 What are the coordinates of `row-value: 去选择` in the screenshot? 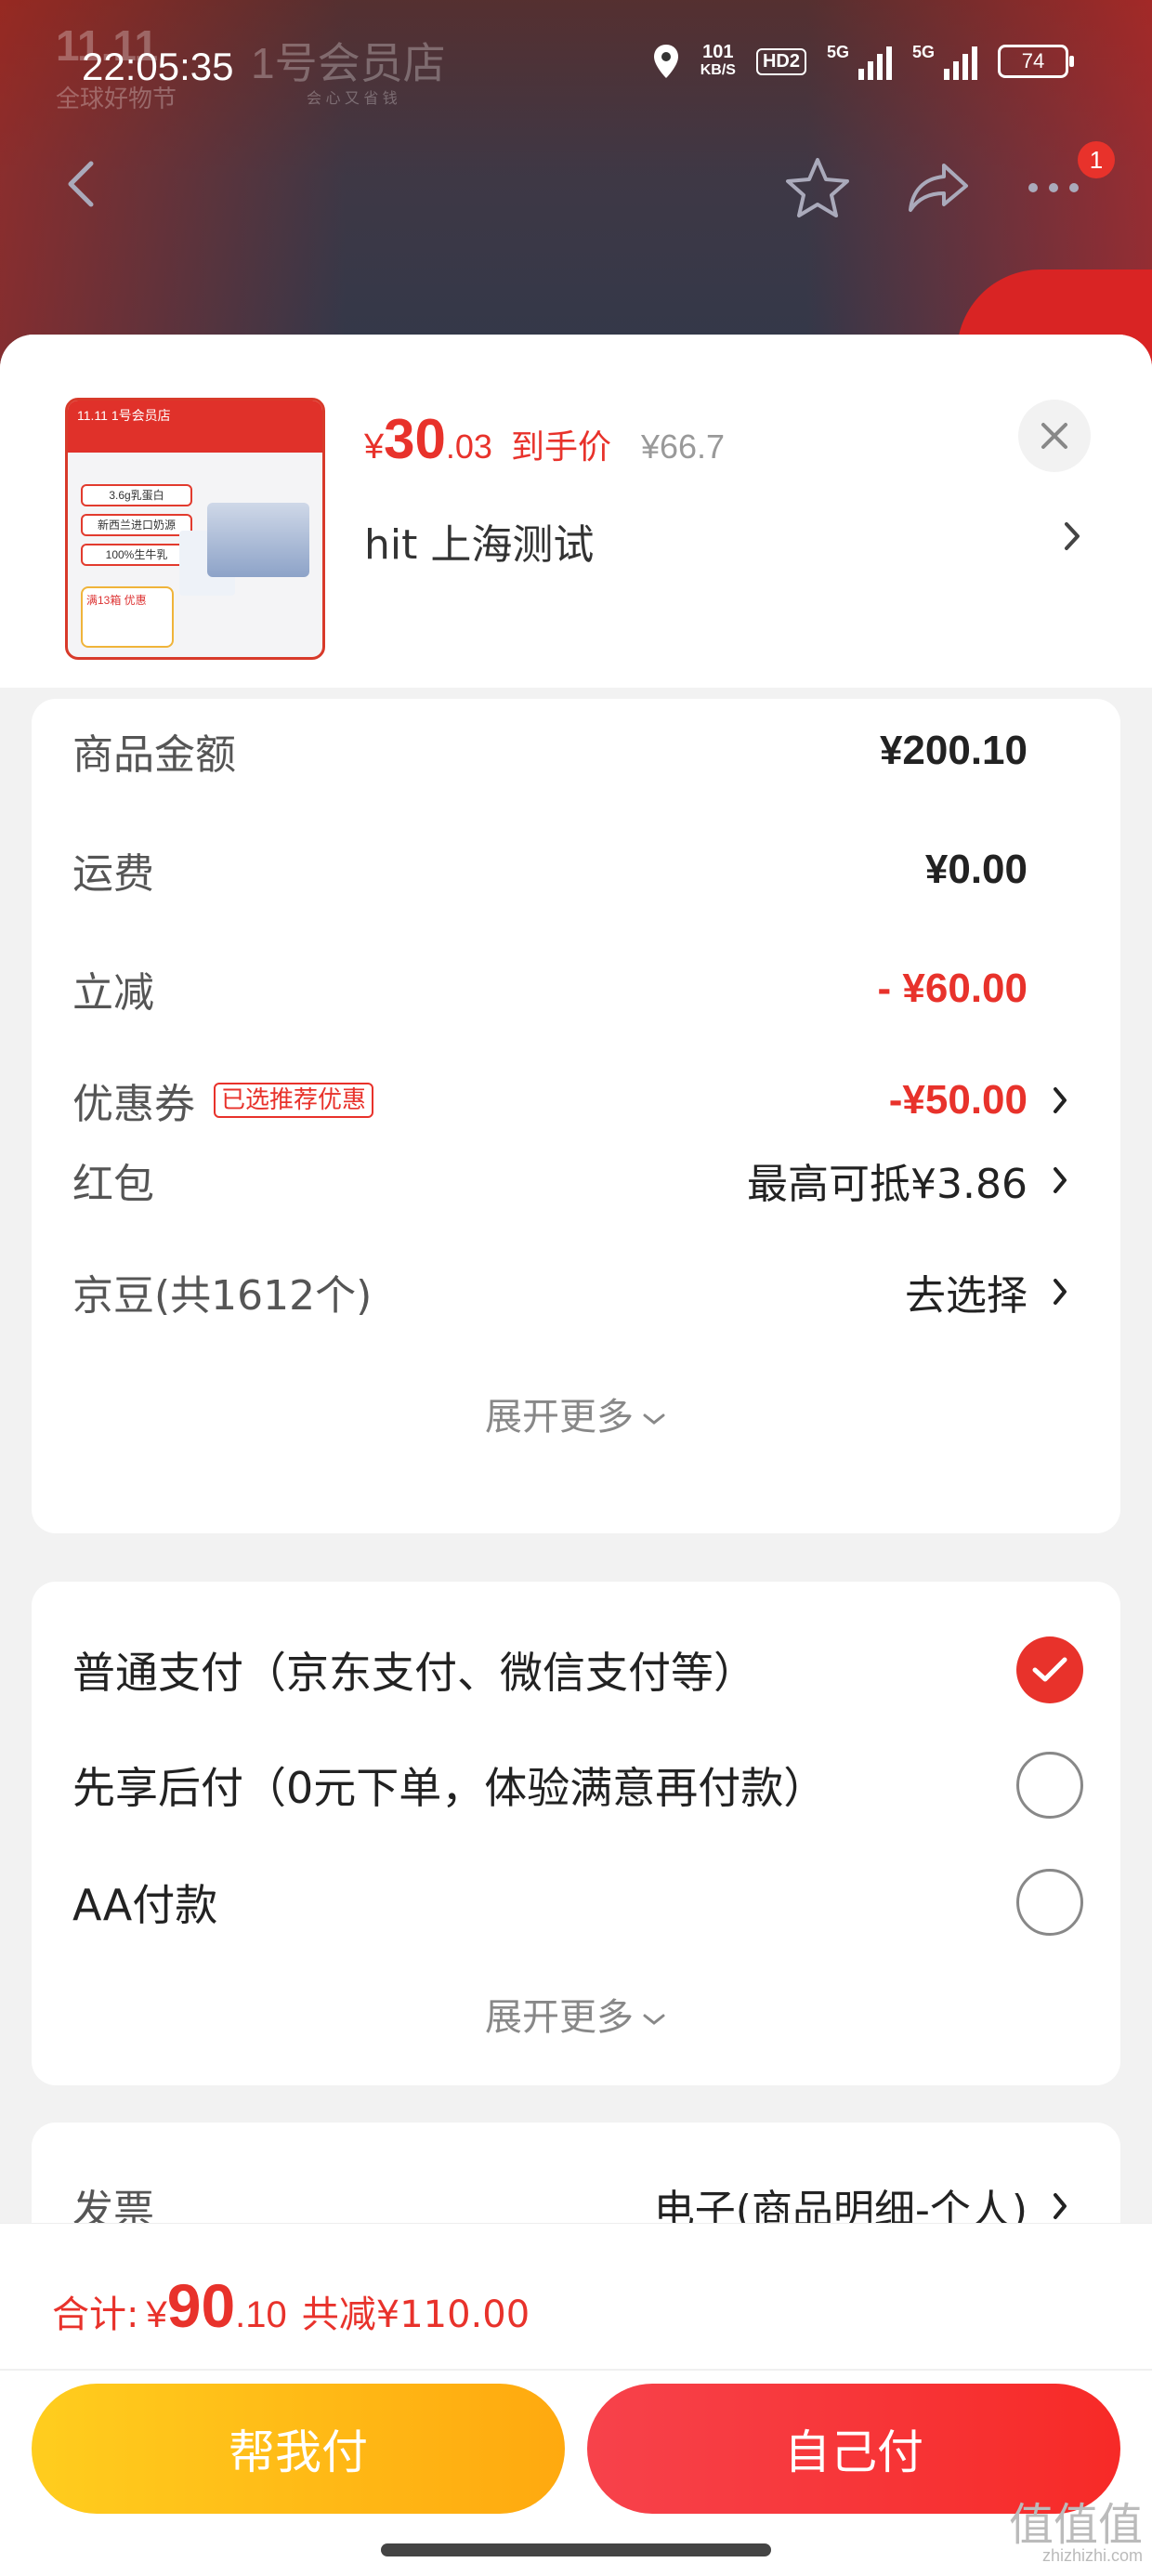 It's located at (966, 1296).